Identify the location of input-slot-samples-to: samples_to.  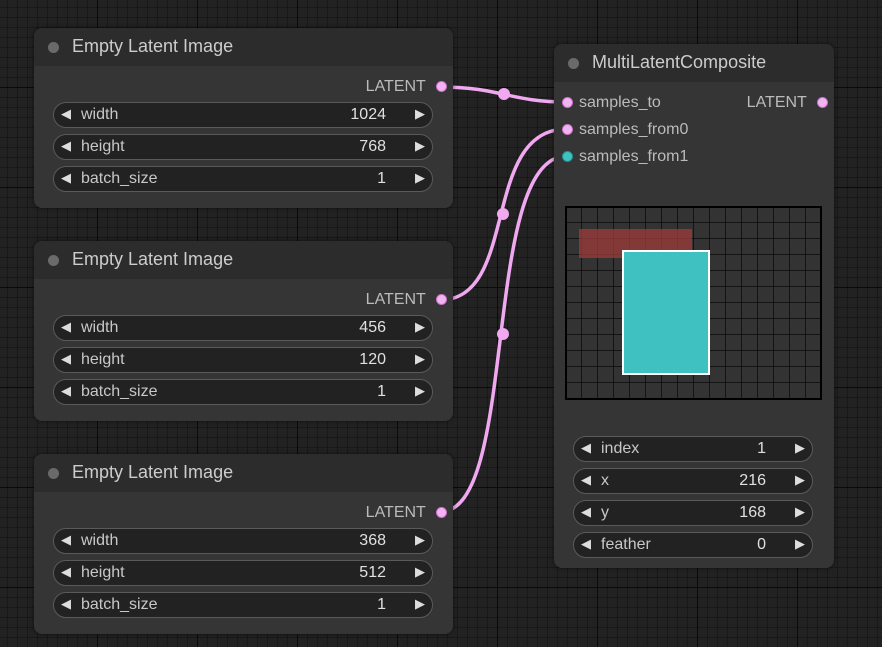
(611, 103).